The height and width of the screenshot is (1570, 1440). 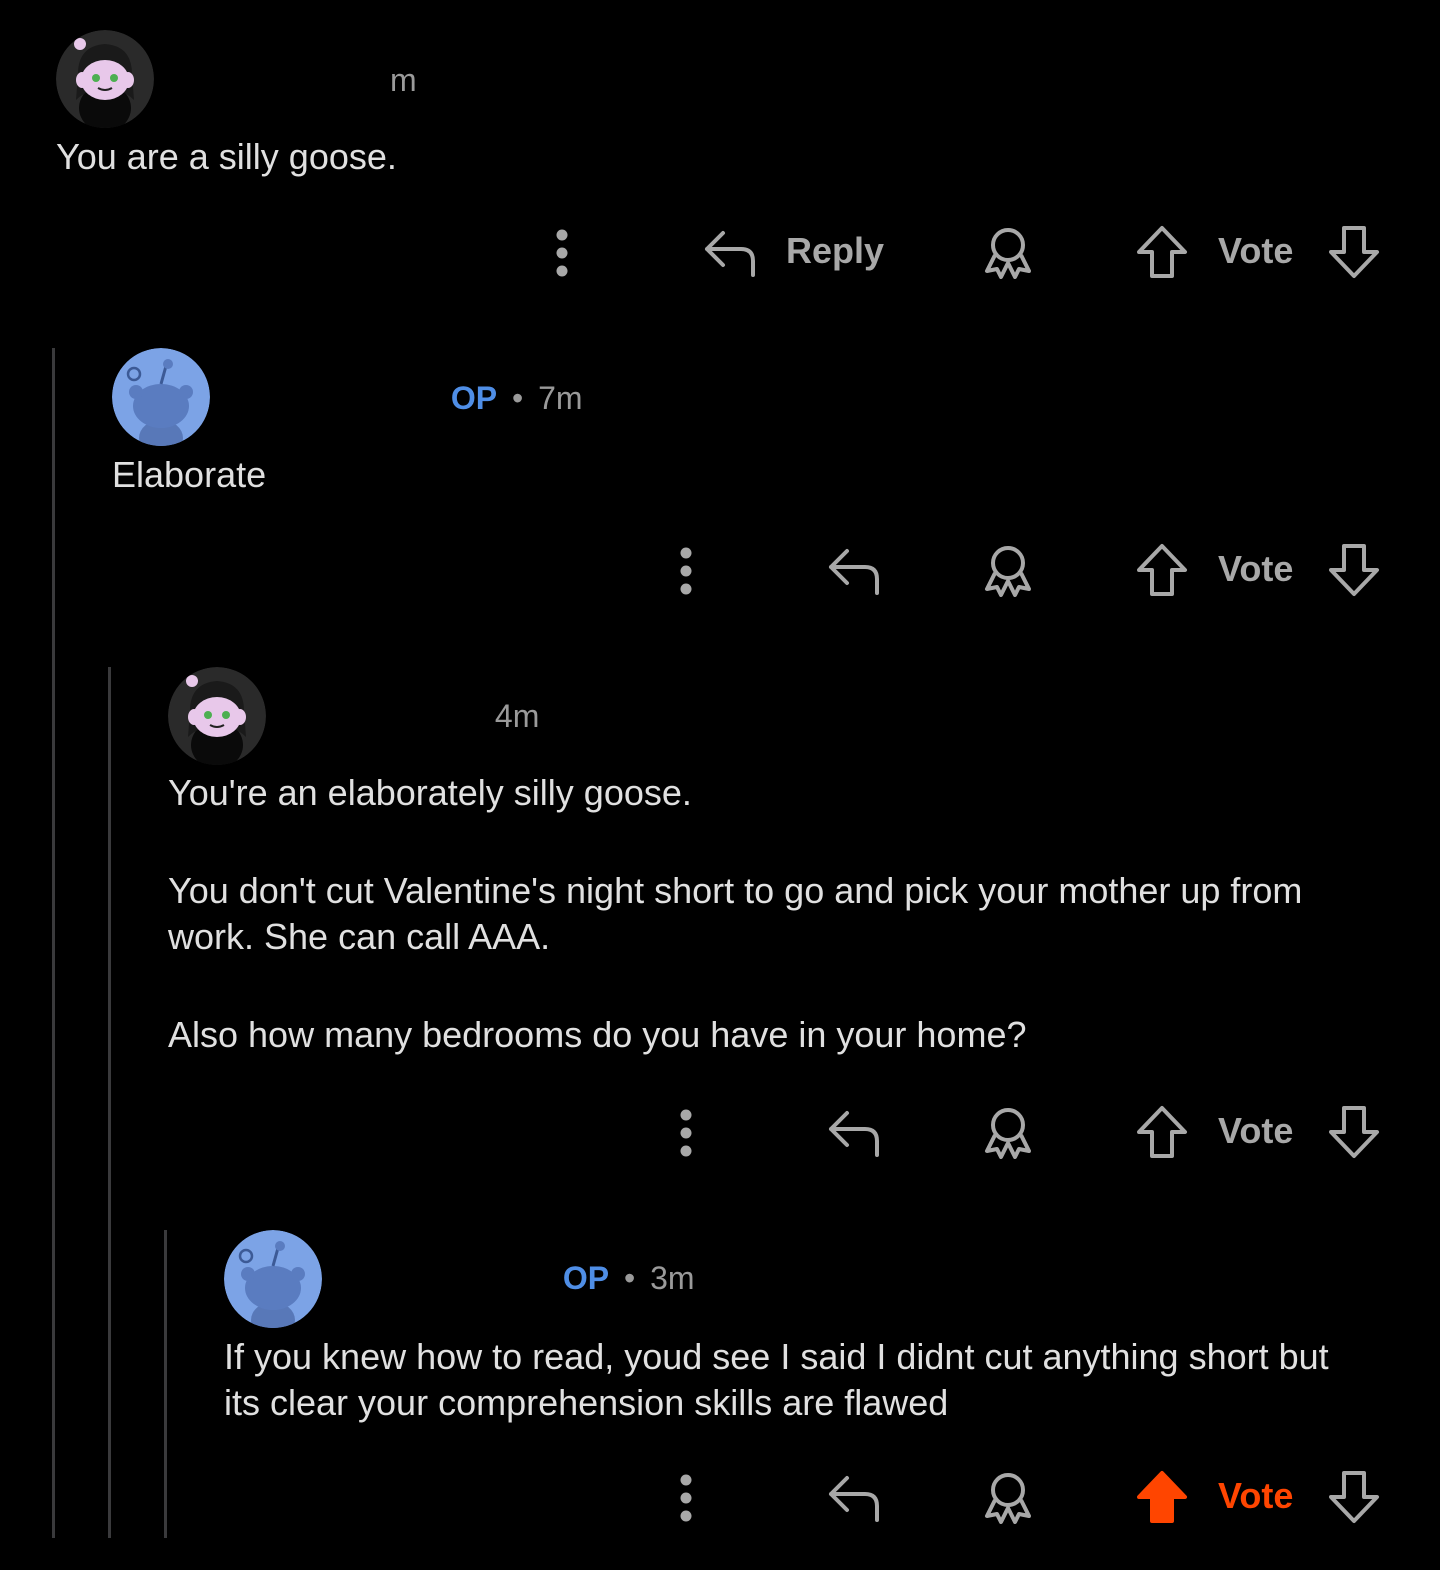 I want to click on comment-body: You are a silly goose., so click(x=706, y=157).